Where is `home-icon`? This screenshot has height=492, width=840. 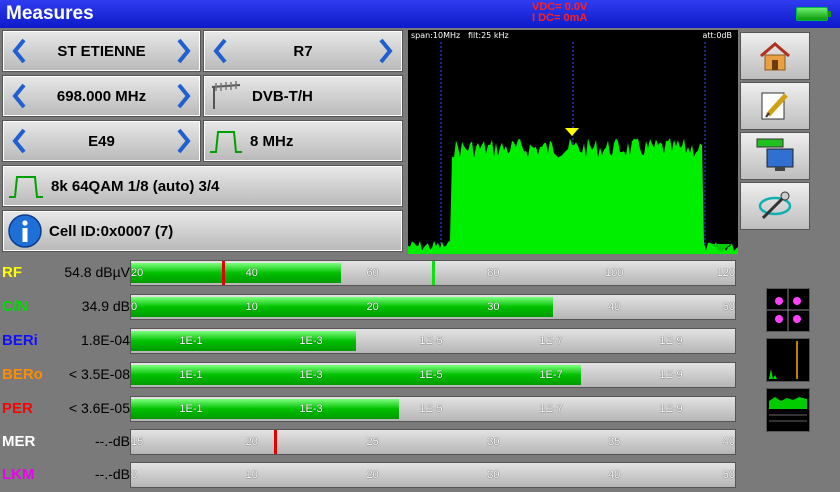
home-icon is located at coordinates (775, 56).